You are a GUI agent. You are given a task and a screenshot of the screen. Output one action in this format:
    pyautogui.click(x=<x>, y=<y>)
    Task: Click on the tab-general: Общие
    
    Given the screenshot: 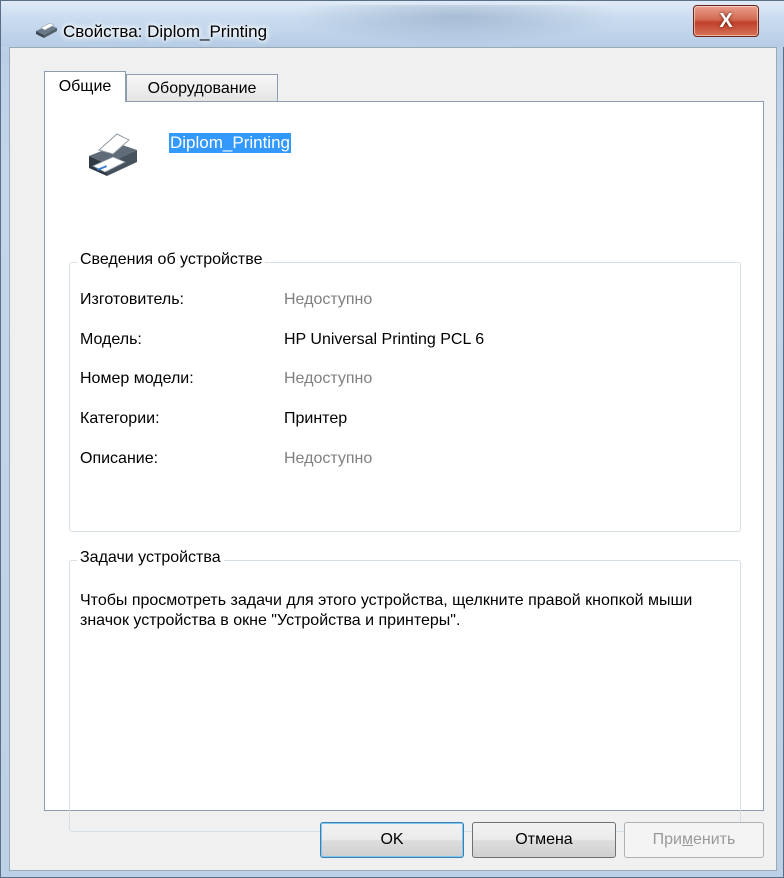 What is the action you would take?
    pyautogui.click(x=85, y=86)
    